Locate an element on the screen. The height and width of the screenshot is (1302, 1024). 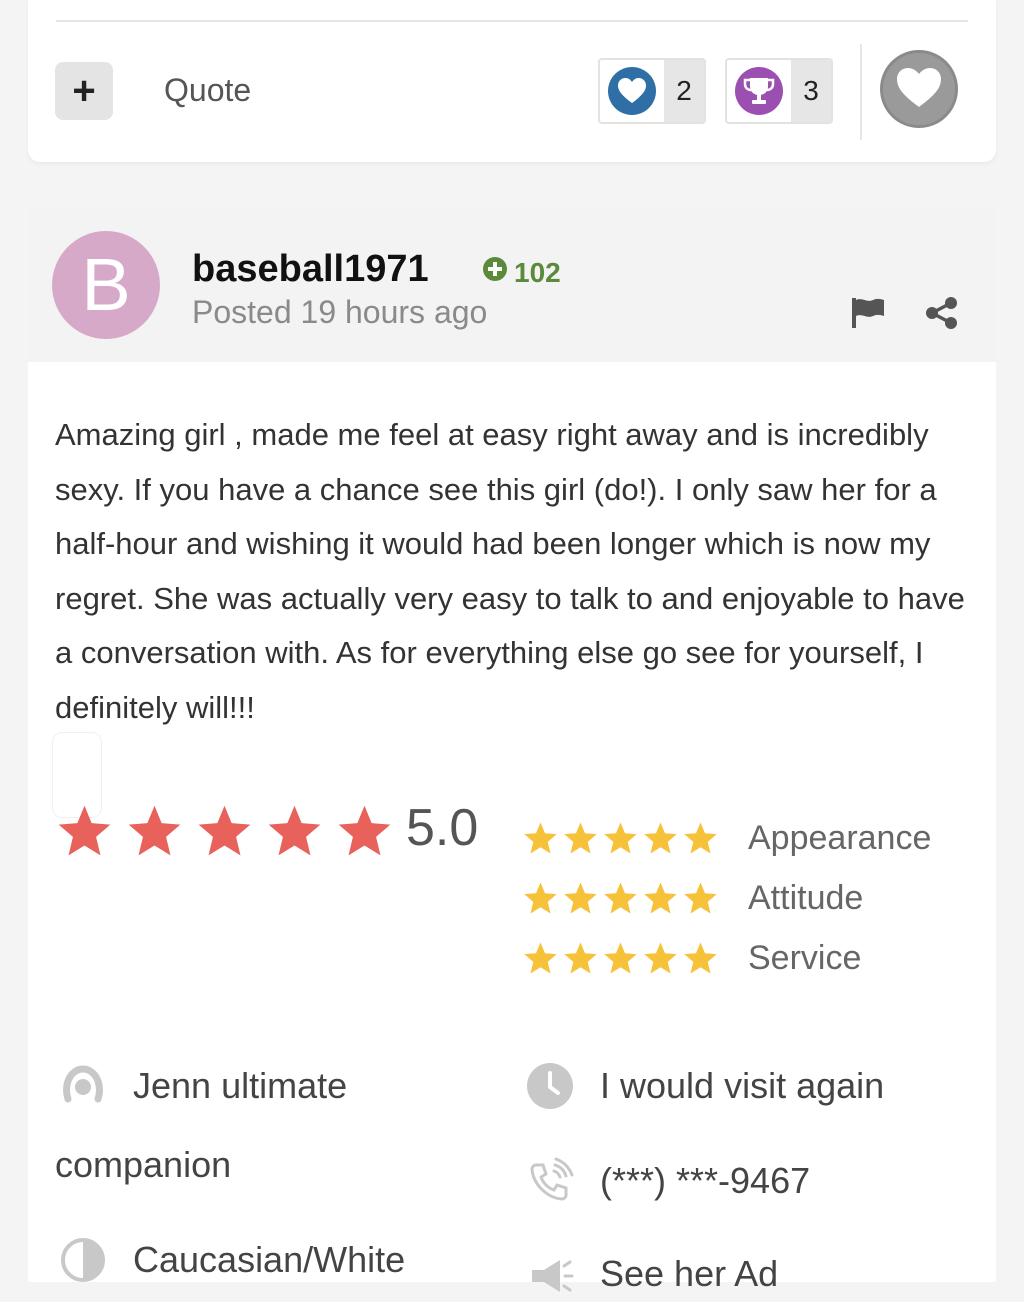
like-reaction-button: 2 is located at coordinates (652, 91).